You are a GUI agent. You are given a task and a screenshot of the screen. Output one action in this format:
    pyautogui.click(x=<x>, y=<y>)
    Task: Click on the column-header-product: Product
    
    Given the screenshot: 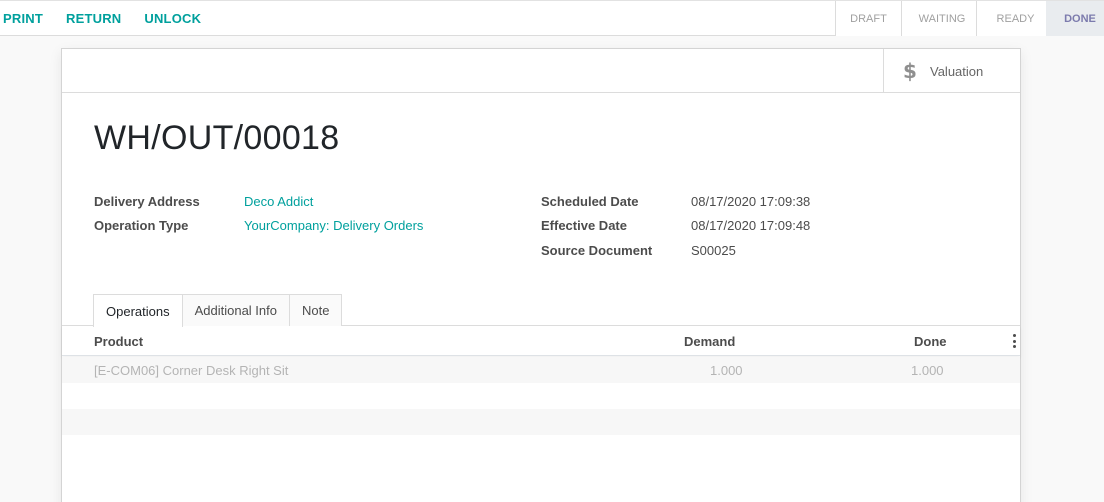 What is the action you would take?
    pyautogui.click(x=118, y=341)
    